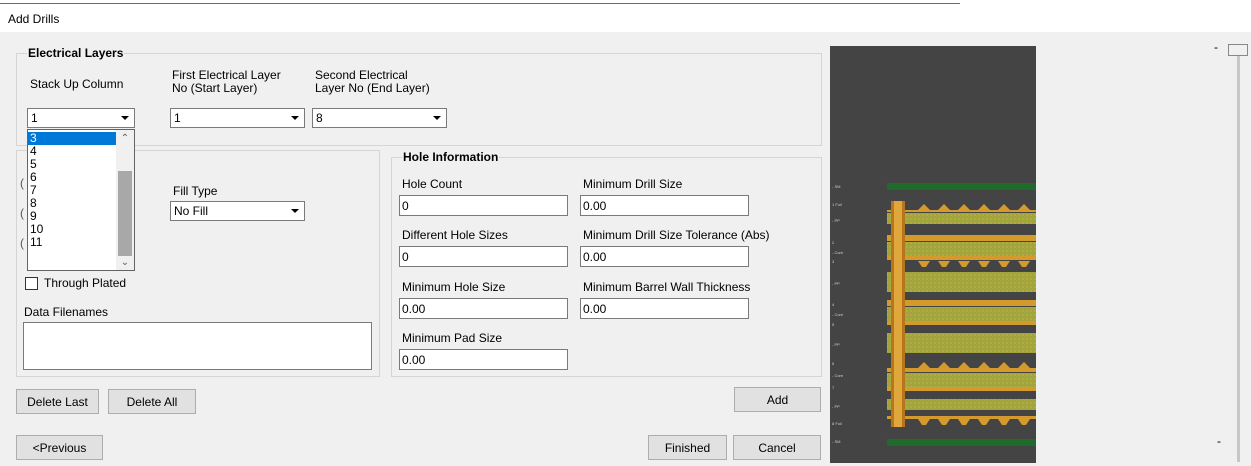 This screenshot has width=1251, height=466. I want to click on stack-up-column-dropdown-list: 3 4 5 6 7 8 9 10 11 ⌃ ⌄, so click(81, 200).